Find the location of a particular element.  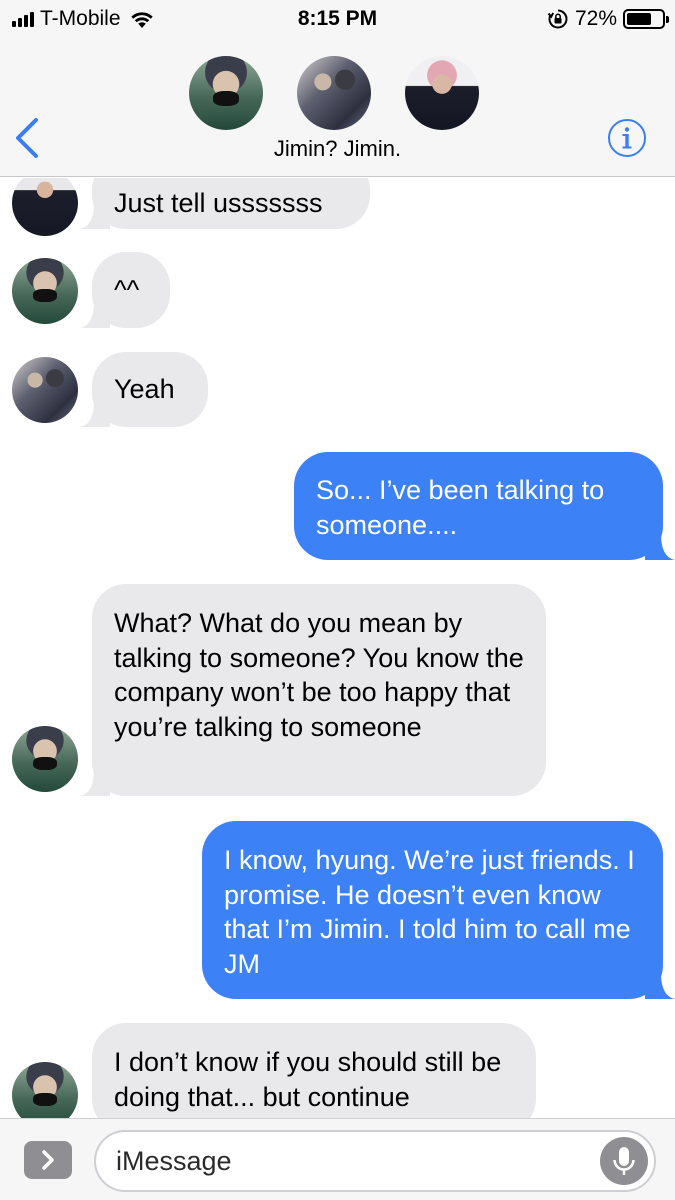

message-input-placeholder: iMessage is located at coordinates (174, 1161).